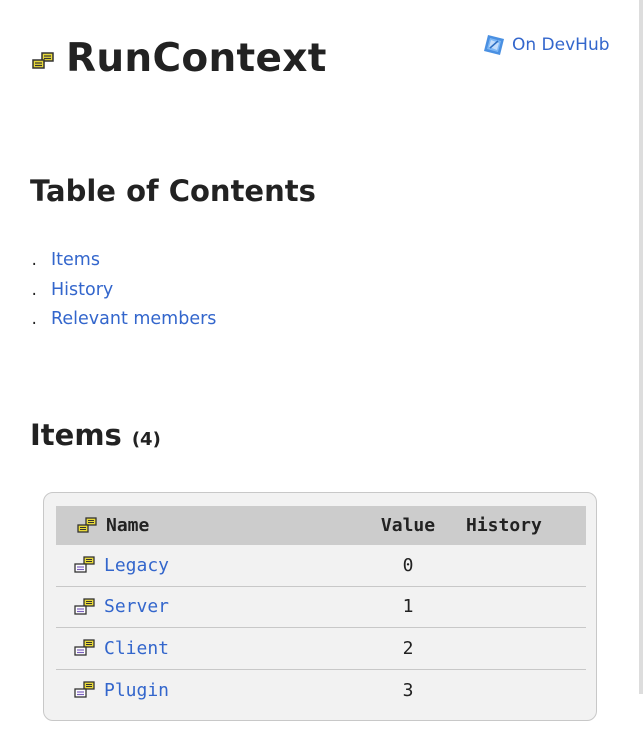 This screenshot has width=643, height=750. I want to click on page-header: RunContext, so click(178, 58).